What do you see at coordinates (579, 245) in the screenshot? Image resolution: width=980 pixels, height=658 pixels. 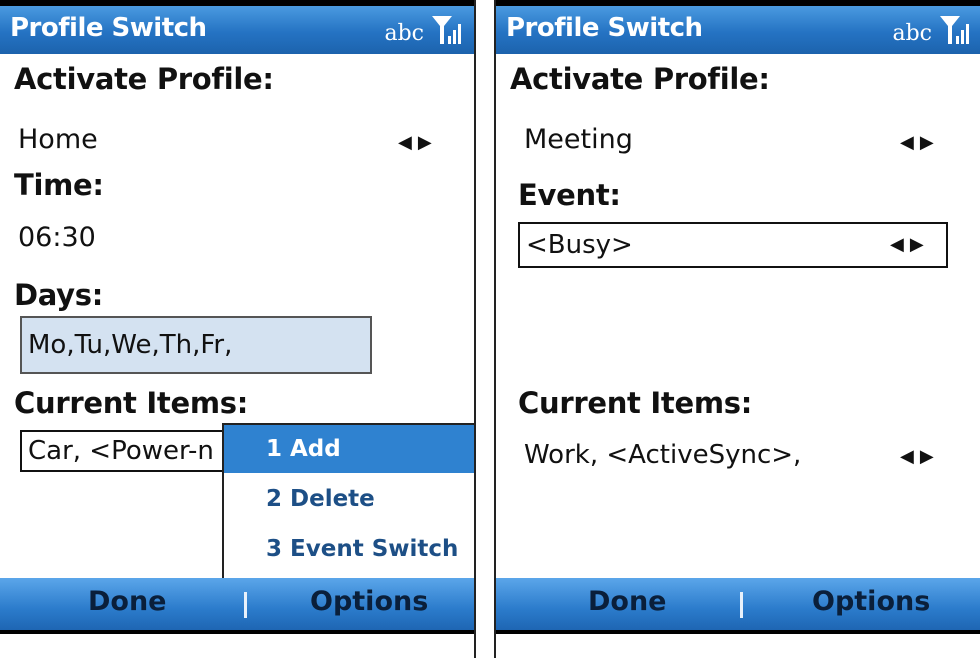 I see `event-value: <Busy>` at bounding box center [579, 245].